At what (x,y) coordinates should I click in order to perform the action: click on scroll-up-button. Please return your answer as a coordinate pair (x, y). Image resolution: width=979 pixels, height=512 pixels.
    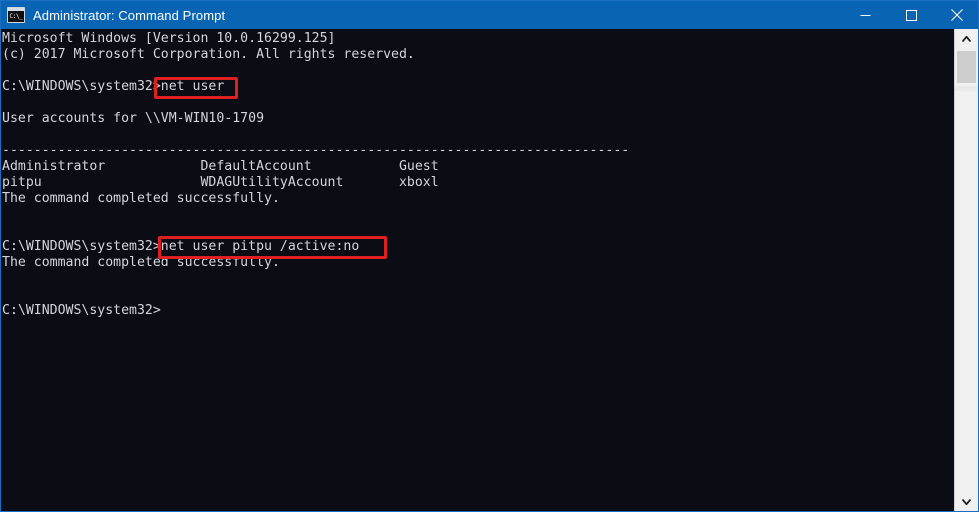
    Looking at the image, I should click on (966, 39).